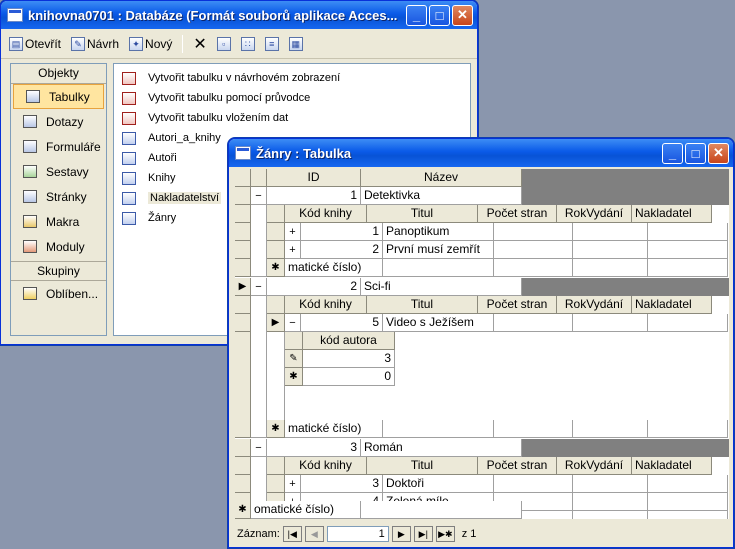 The height and width of the screenshot is (549, 735). I want to click on sidebar-item-macros: Makra, so click(58, 221).